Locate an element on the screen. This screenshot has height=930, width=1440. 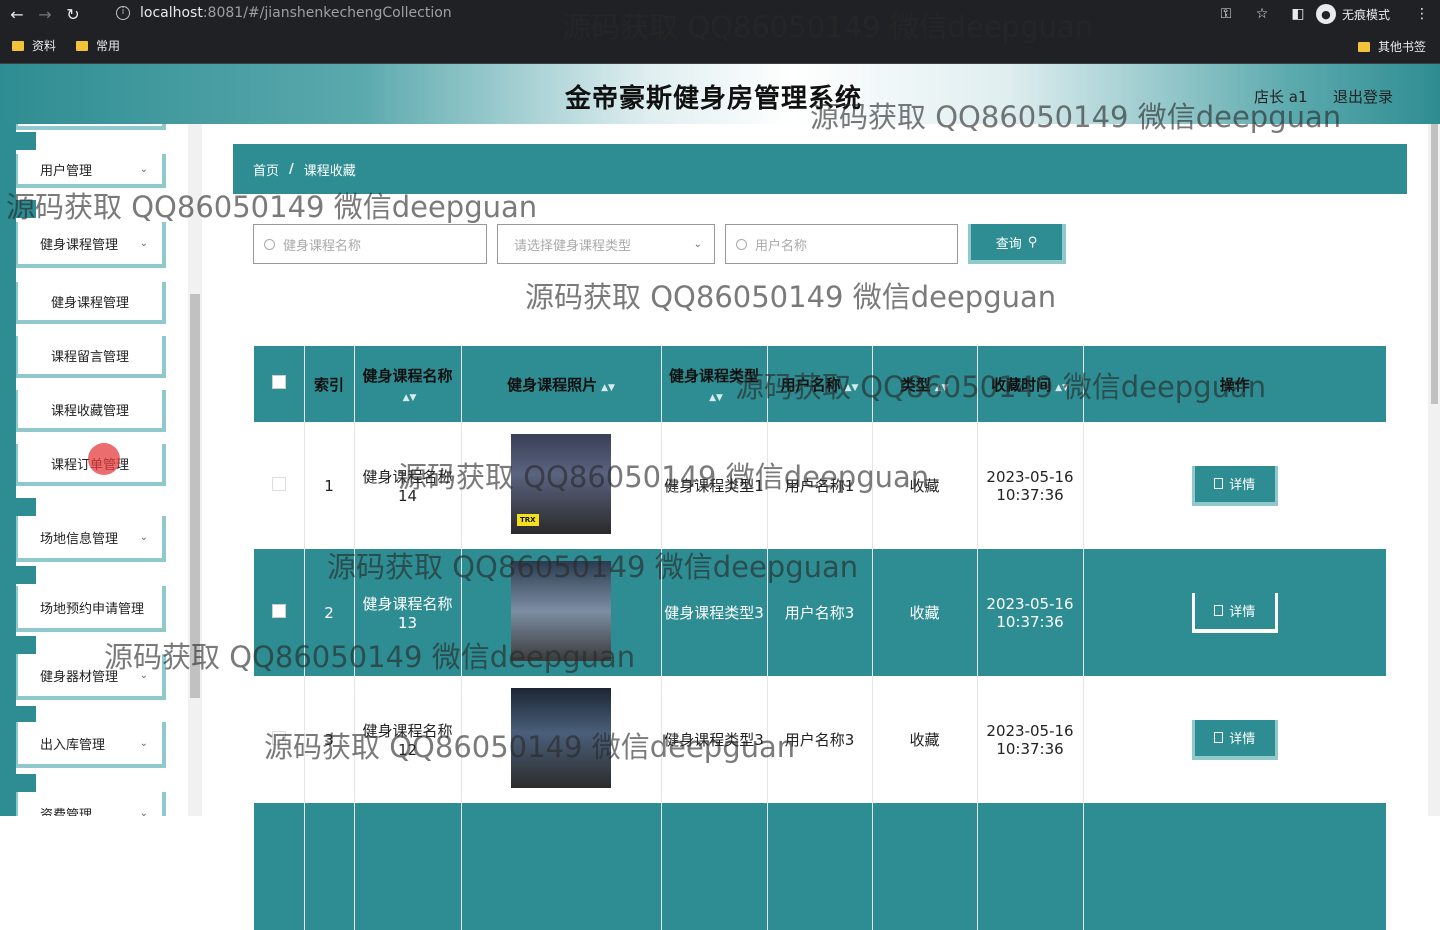
detail-button-label: 详情 is located at coordinates (1242, 739).